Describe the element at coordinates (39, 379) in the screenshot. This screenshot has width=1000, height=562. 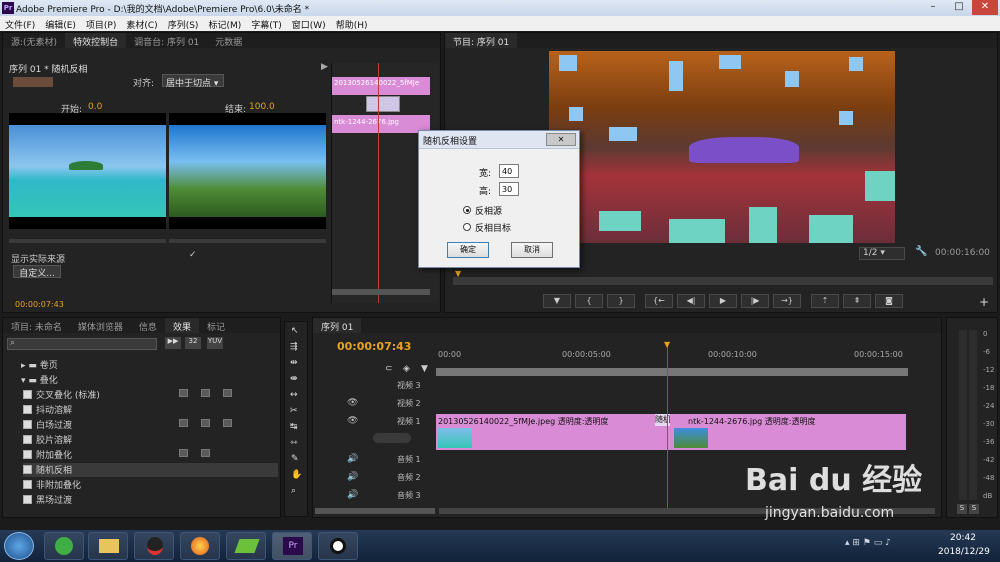
I see `folder-dissolve: ▾ ▬ 叠化` at that location.